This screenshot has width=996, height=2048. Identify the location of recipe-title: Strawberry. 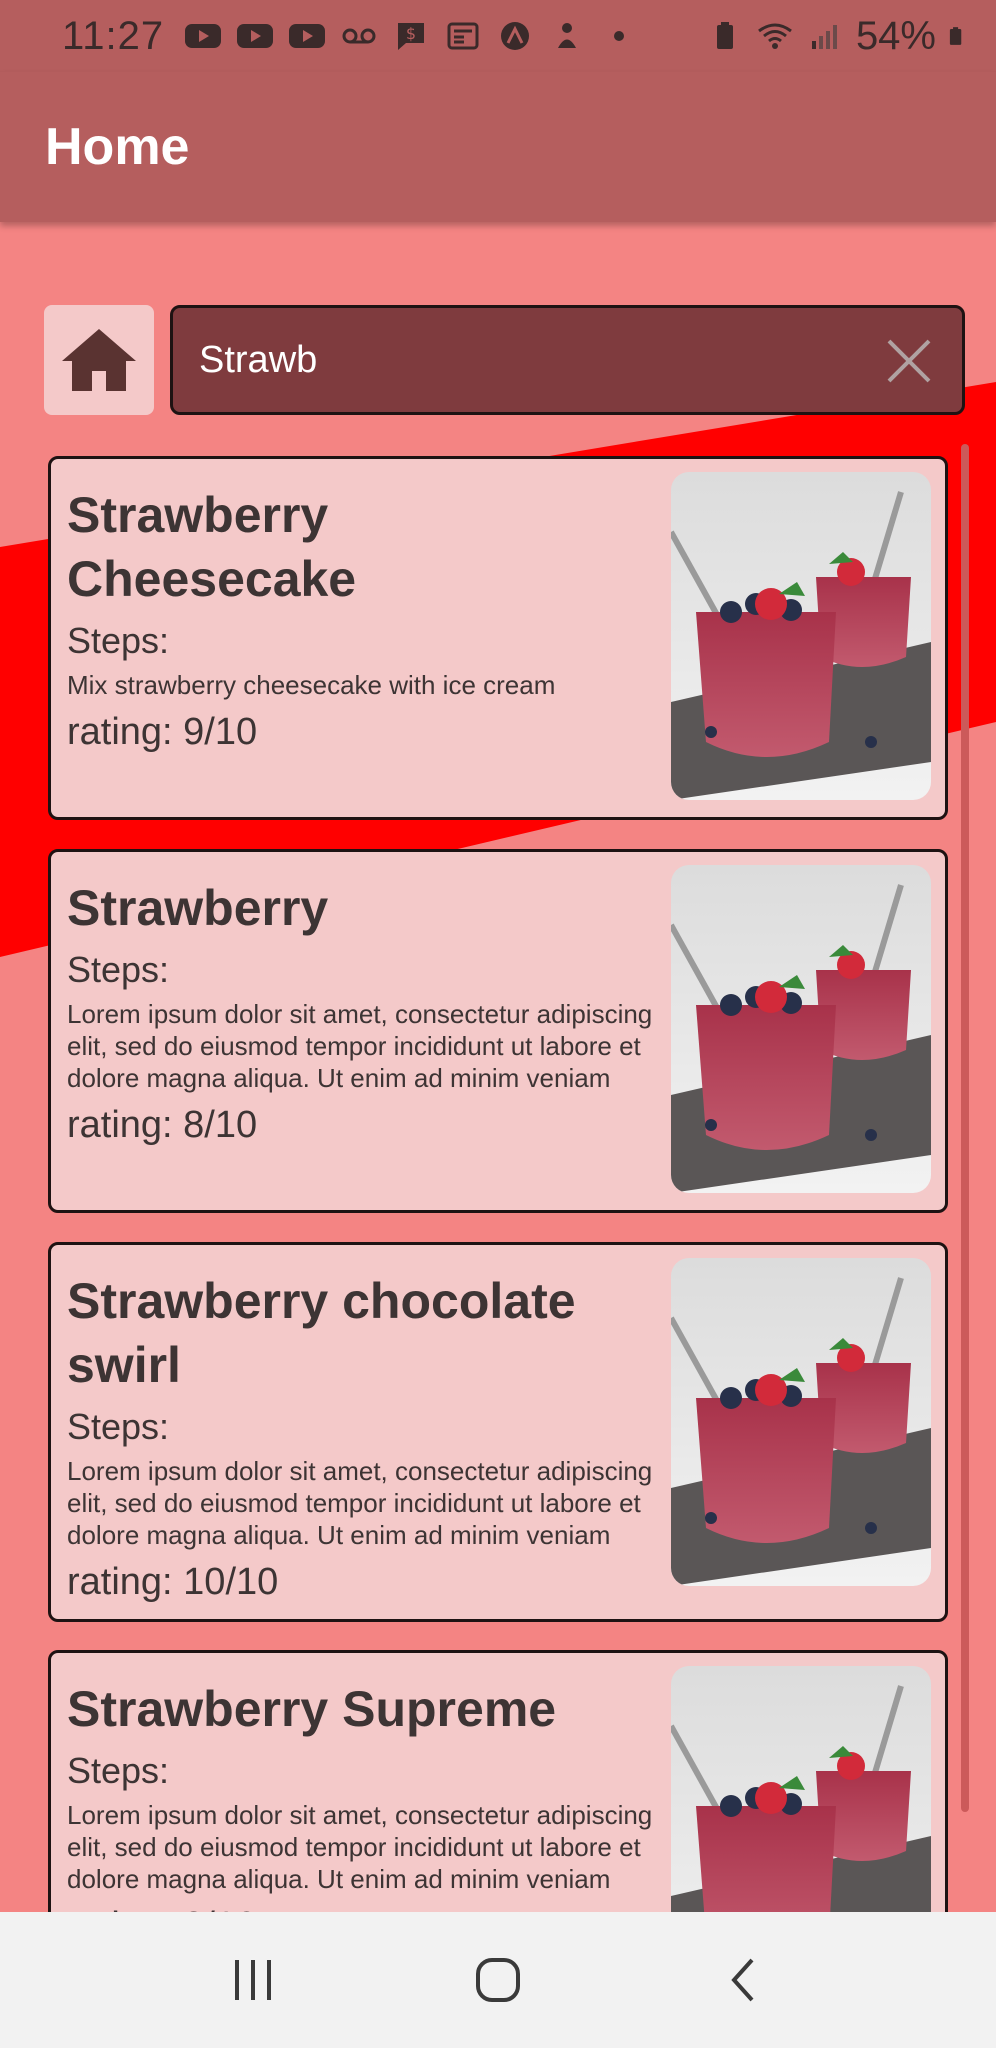
(198, 908).